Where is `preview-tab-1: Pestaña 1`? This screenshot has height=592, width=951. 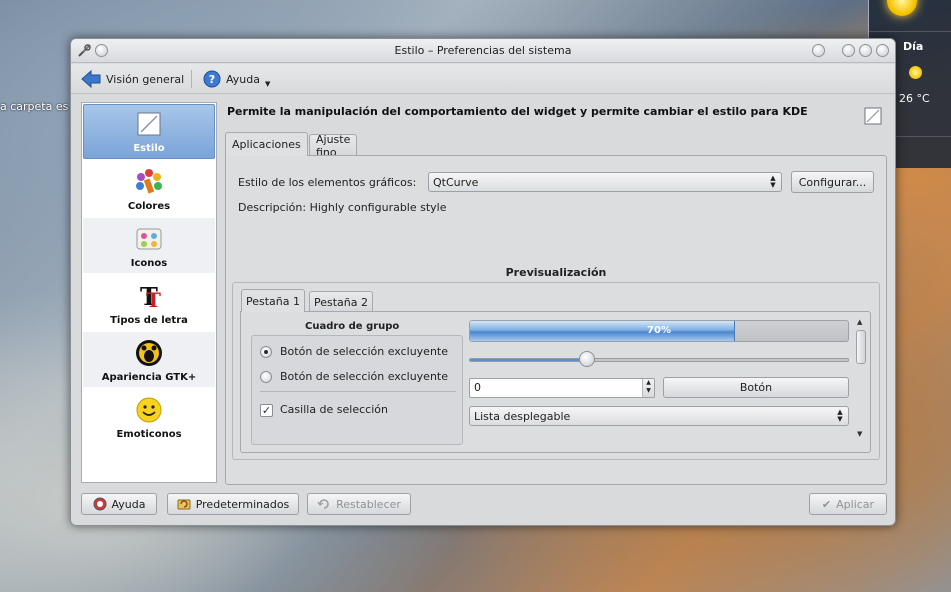
preview-tab-1: Pestaña 1 is located at coordinates (273, 300).